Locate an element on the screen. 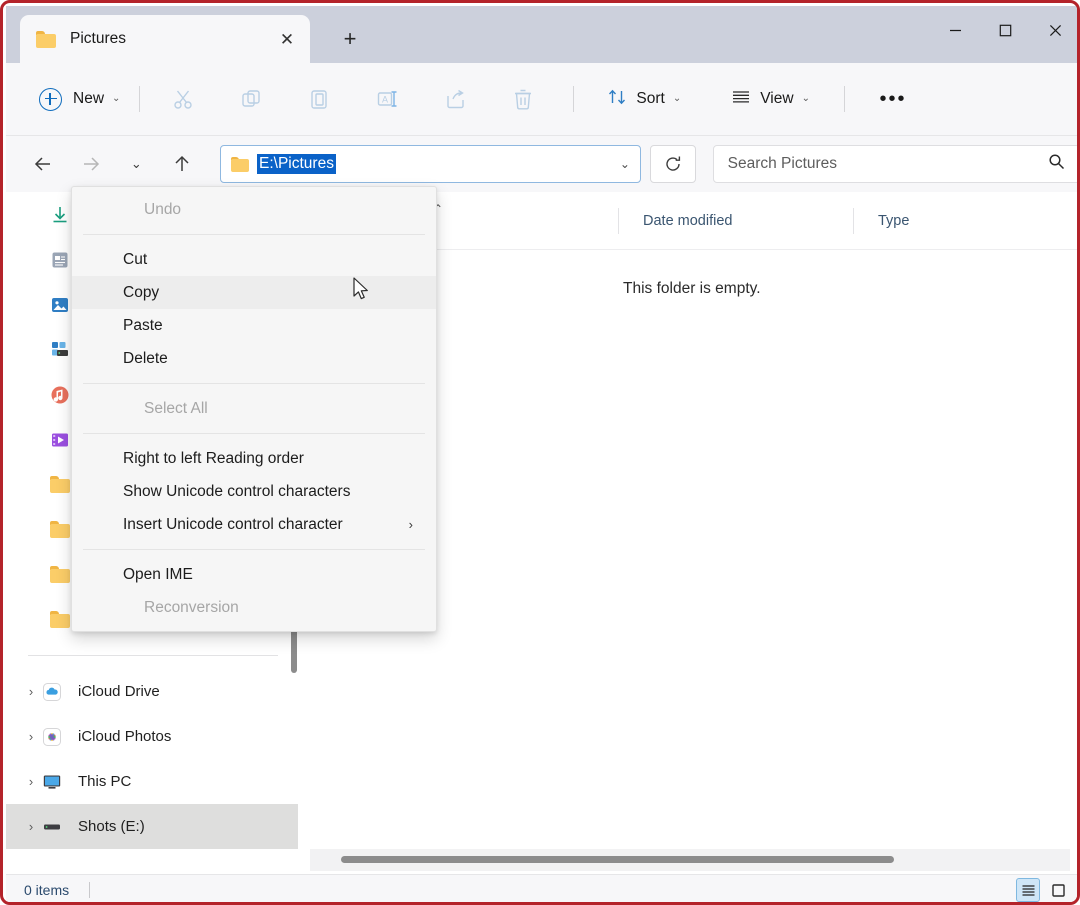 This screenshot has height=905, width=1080. mouse-cursor is located at coordinates (362, 292).